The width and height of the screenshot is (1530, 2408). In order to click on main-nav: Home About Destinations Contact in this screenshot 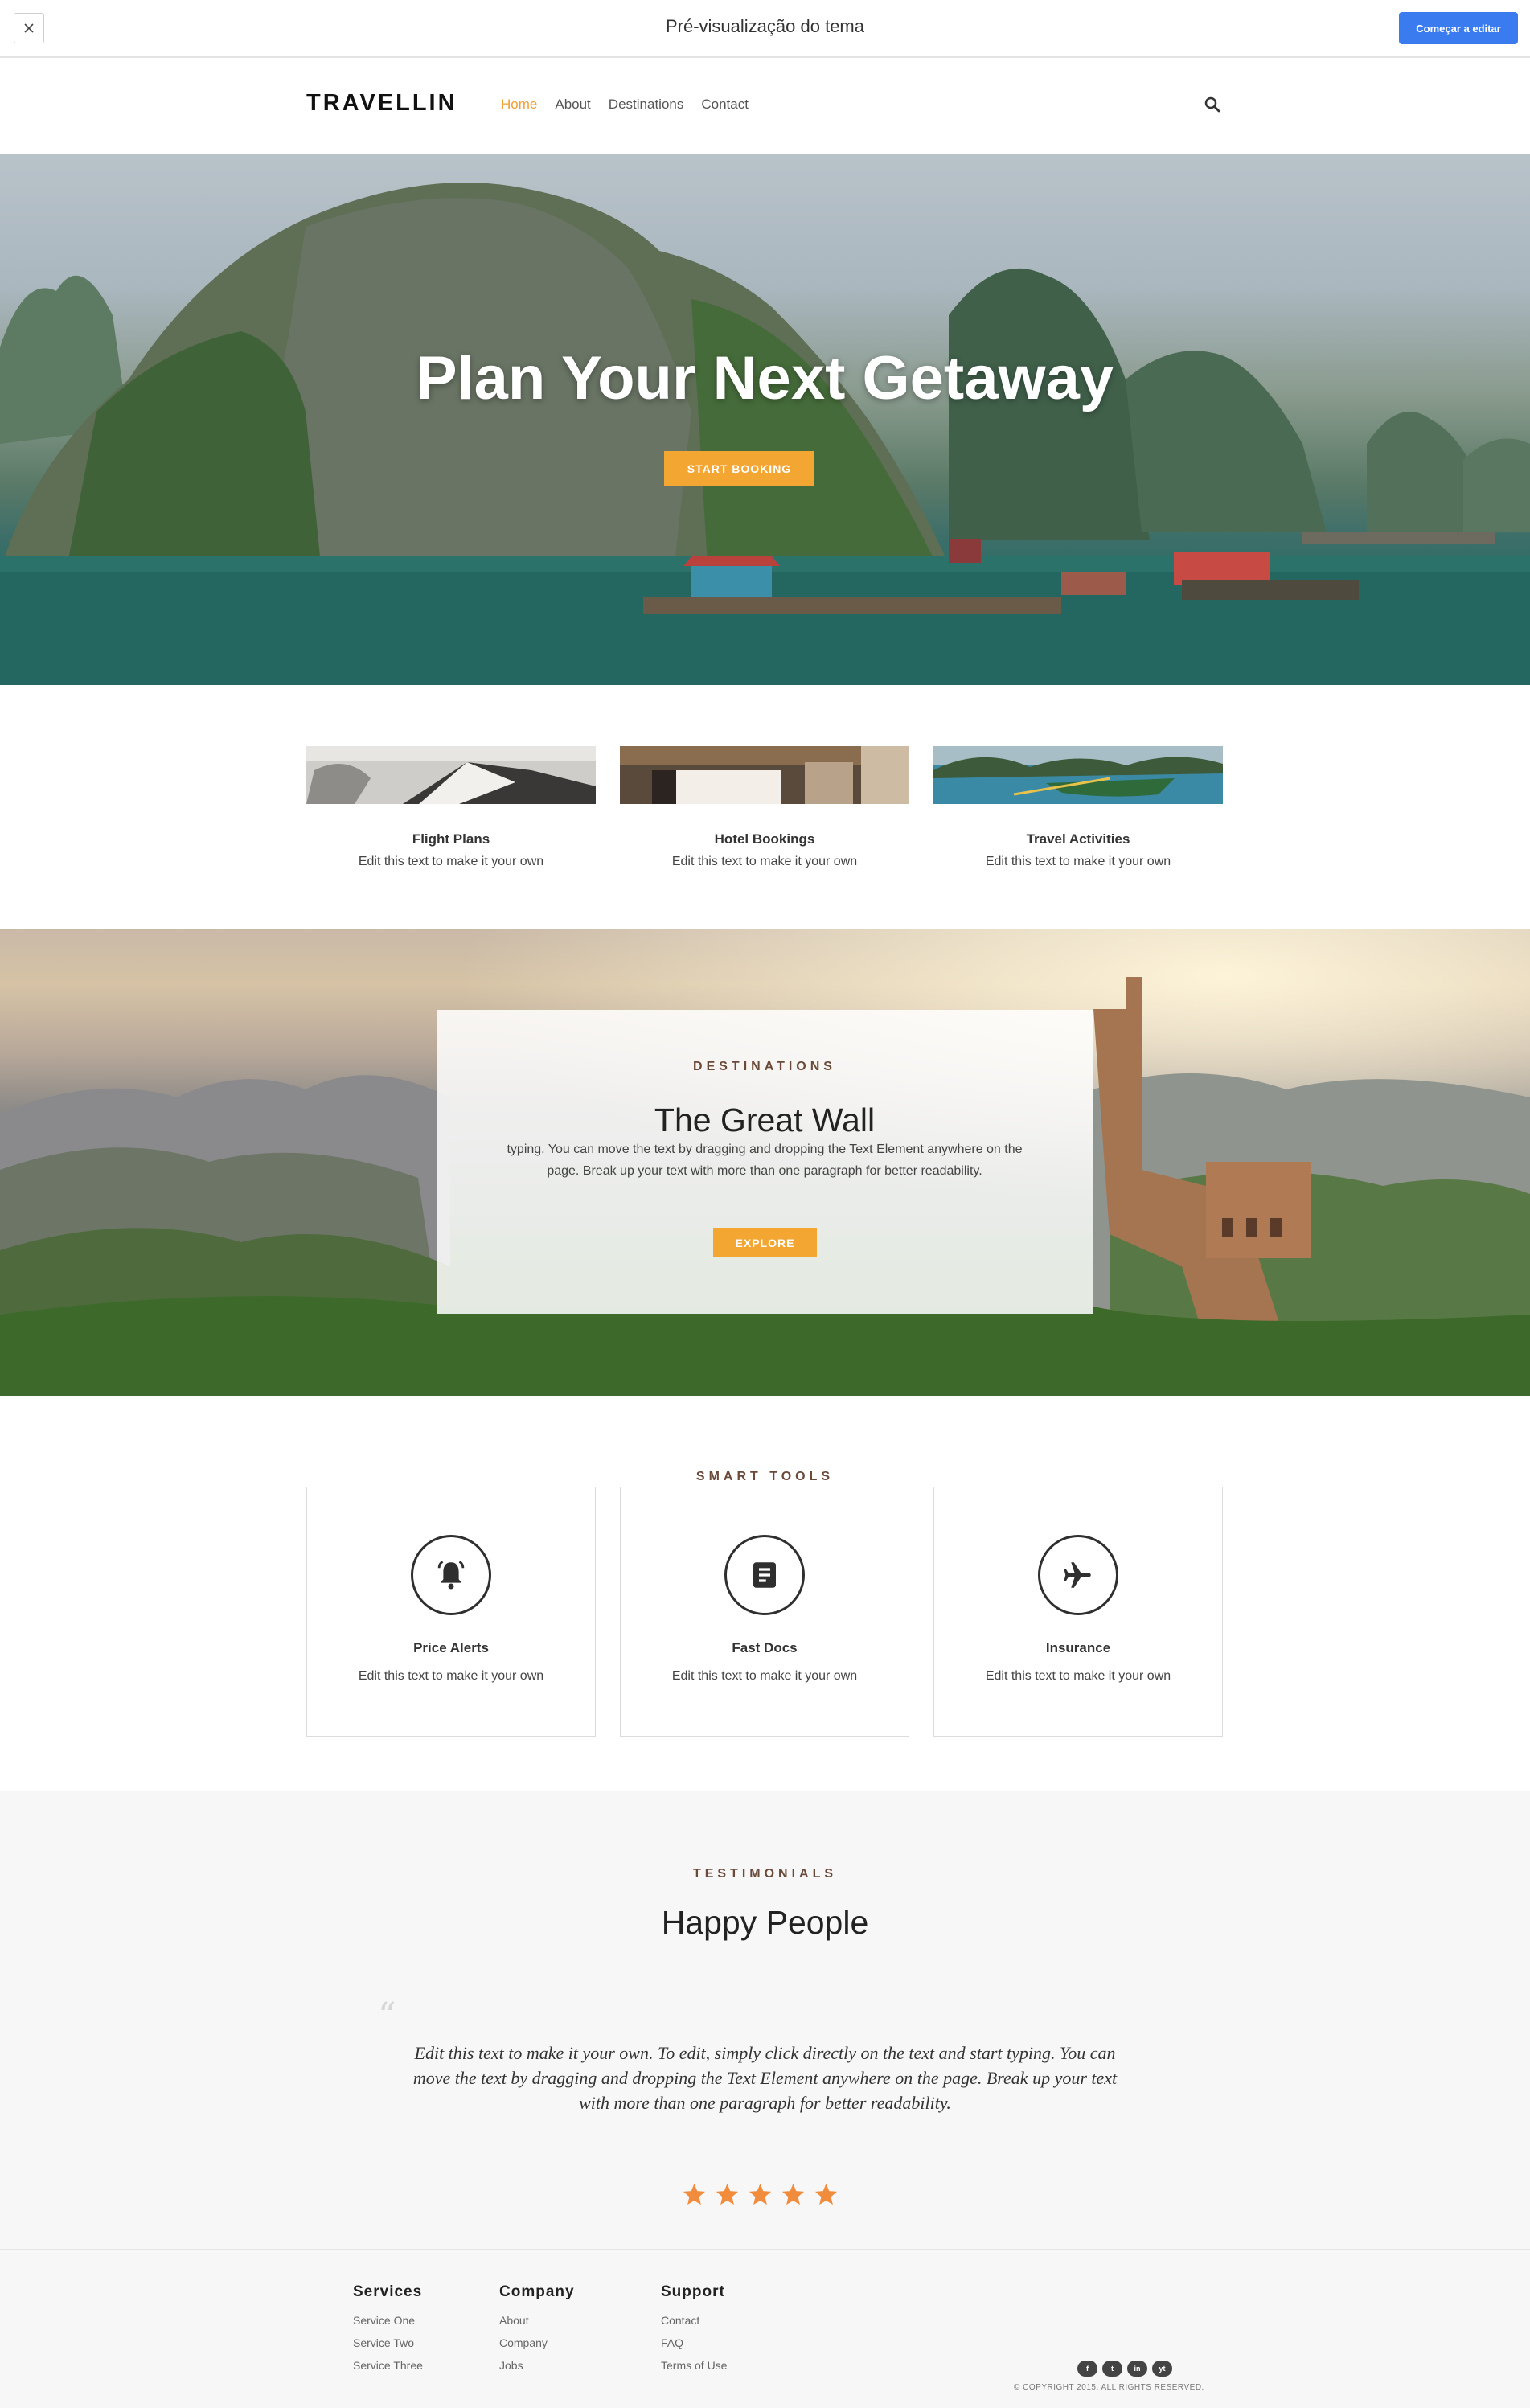, I will do `click(625, 105)`.